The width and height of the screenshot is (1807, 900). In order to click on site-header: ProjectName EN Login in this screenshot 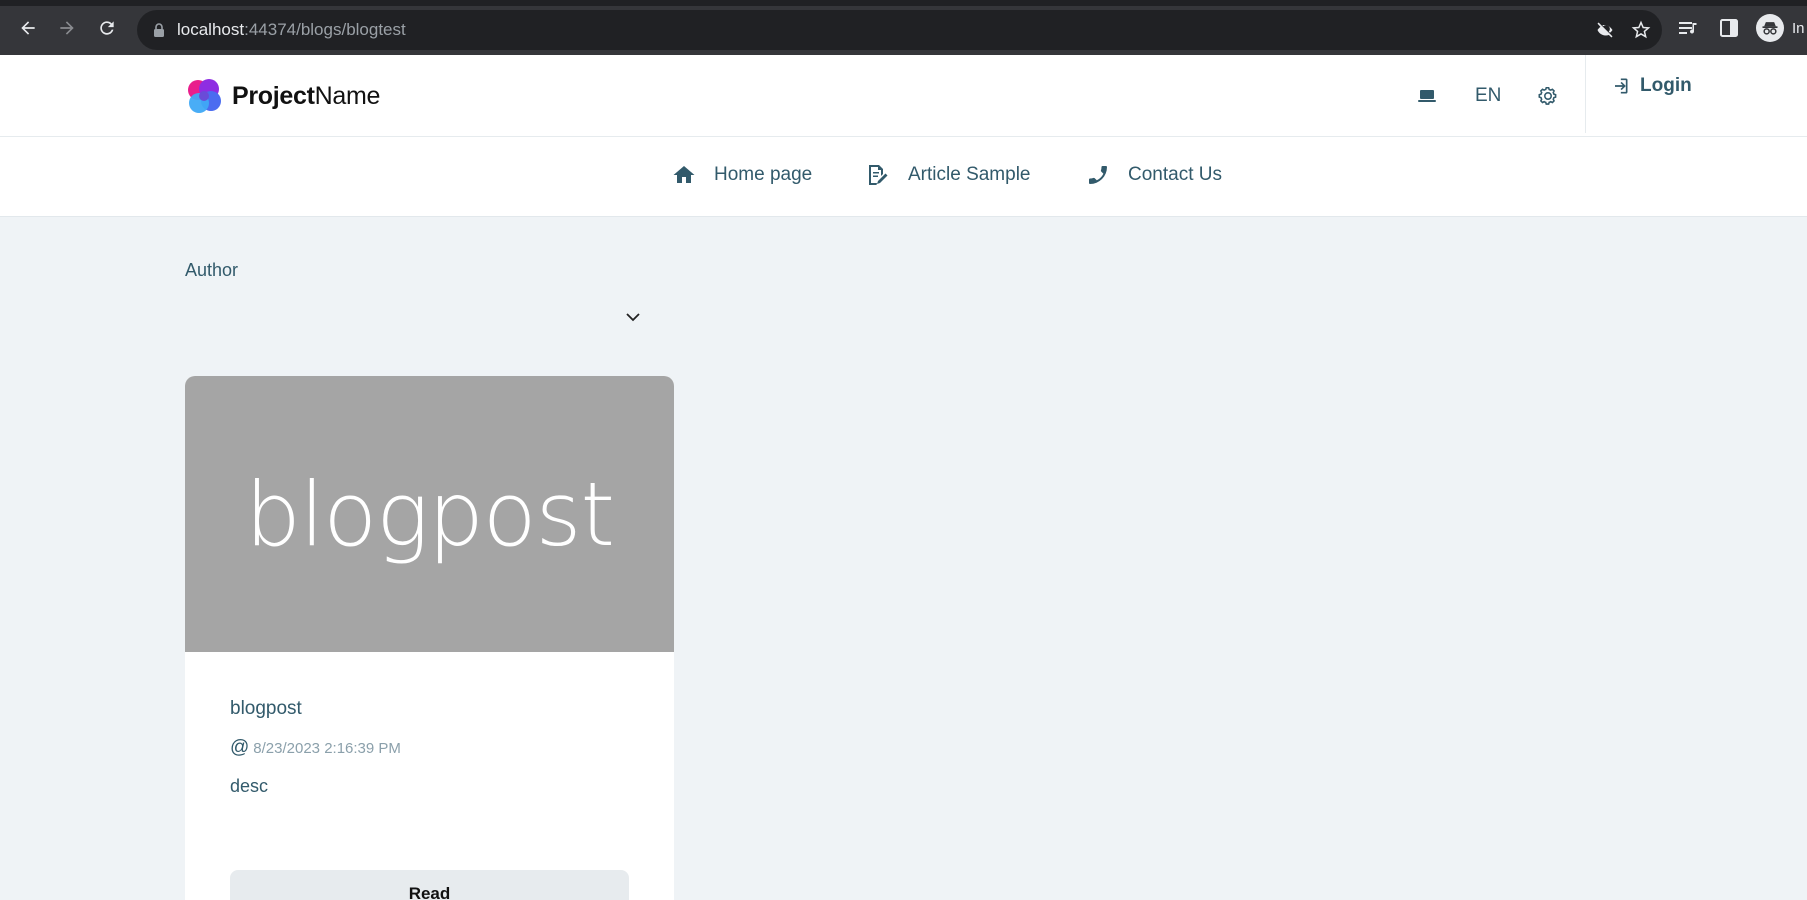, I will do `click(903, 96)`.